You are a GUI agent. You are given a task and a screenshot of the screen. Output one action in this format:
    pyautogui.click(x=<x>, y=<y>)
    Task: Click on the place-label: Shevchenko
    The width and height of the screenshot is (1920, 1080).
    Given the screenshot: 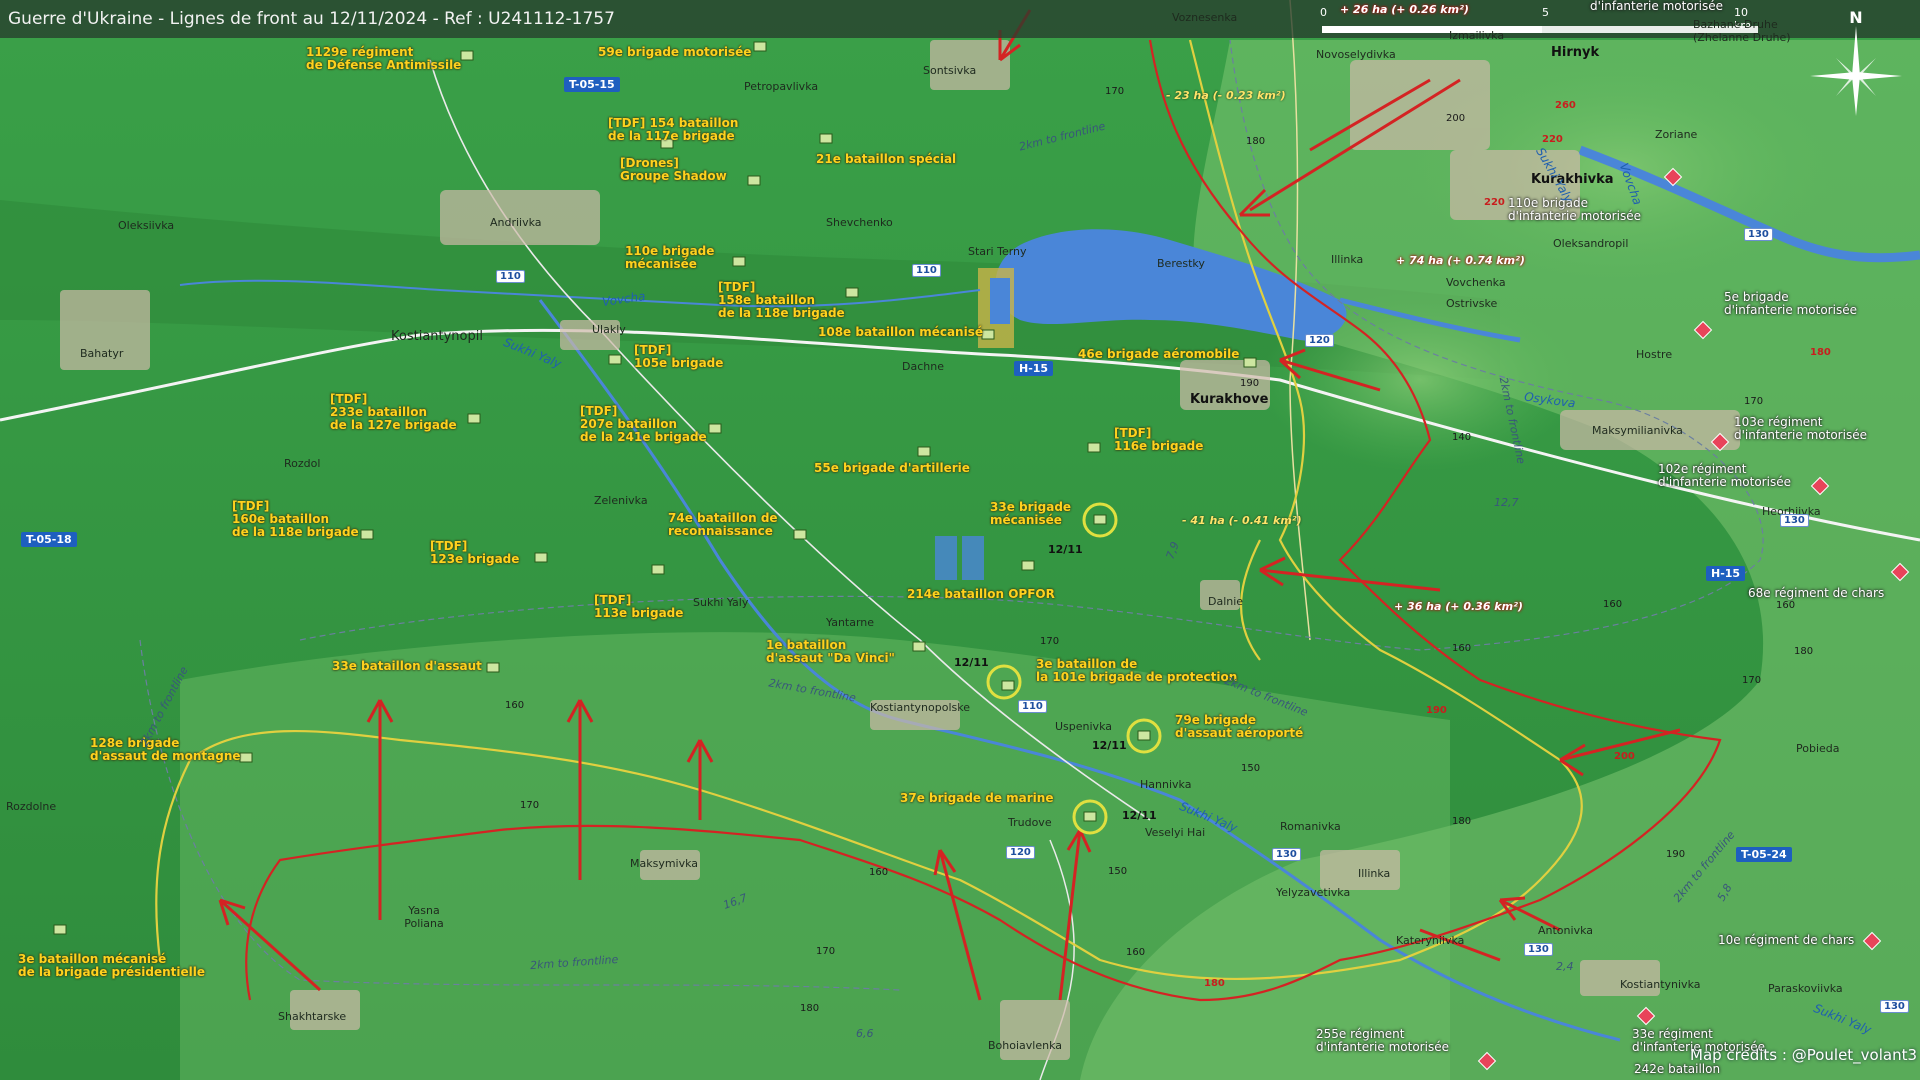 What is the action you would take?
    pyautogui.click(x=859, y=222)
    